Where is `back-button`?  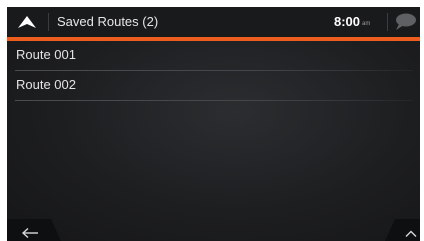 back-button is located at coordinates (34, 230).